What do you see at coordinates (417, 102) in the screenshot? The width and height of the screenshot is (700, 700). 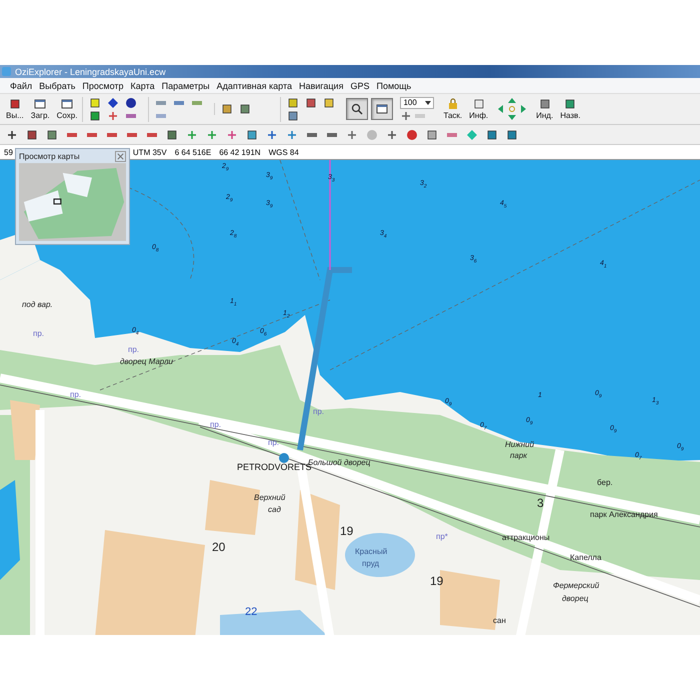 I see `zoom-dropdown: 100` at bounding box center [417, 102].